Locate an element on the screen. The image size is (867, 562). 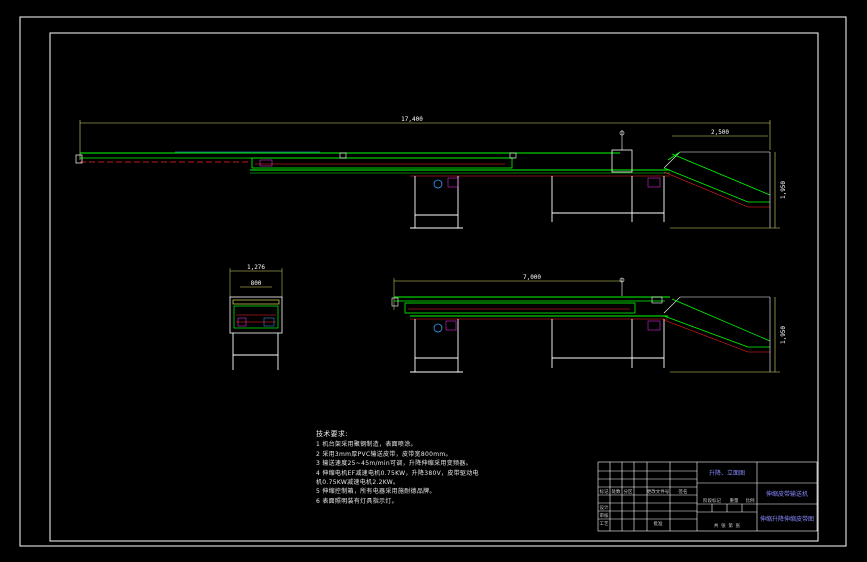
dim-side-outer: 1,276 is located at coordinates (256, 267).